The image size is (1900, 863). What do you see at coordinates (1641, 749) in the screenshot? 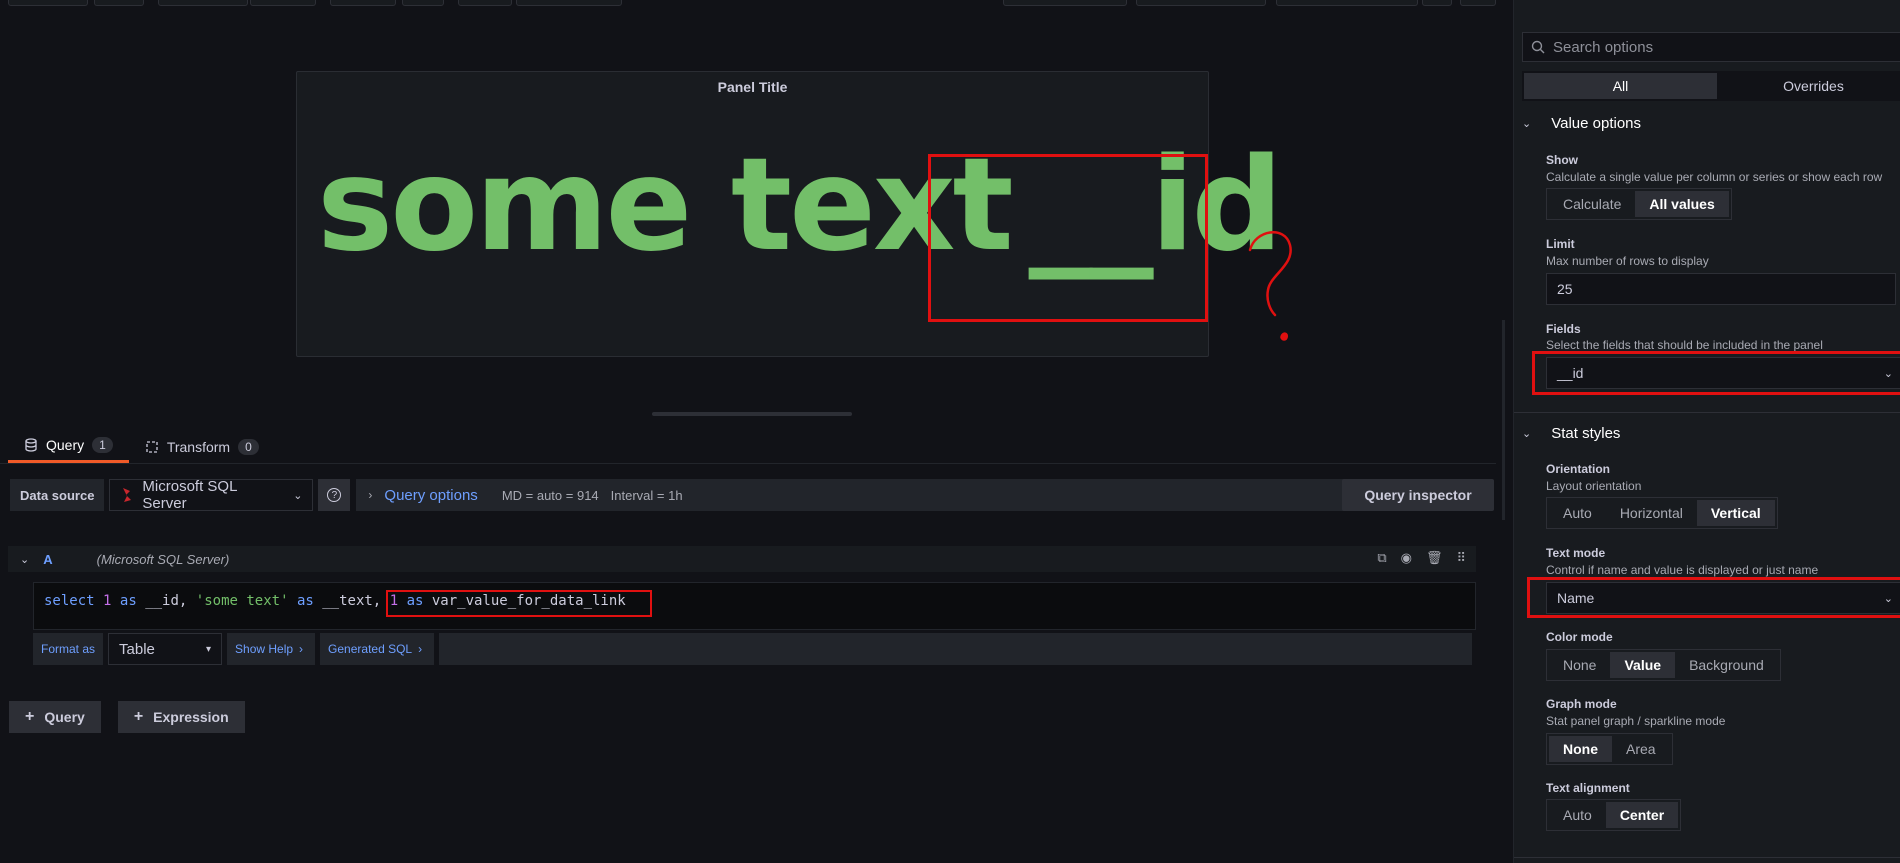
I see `graph-mode-area-option: Area` at bounding box center [1641, 749].